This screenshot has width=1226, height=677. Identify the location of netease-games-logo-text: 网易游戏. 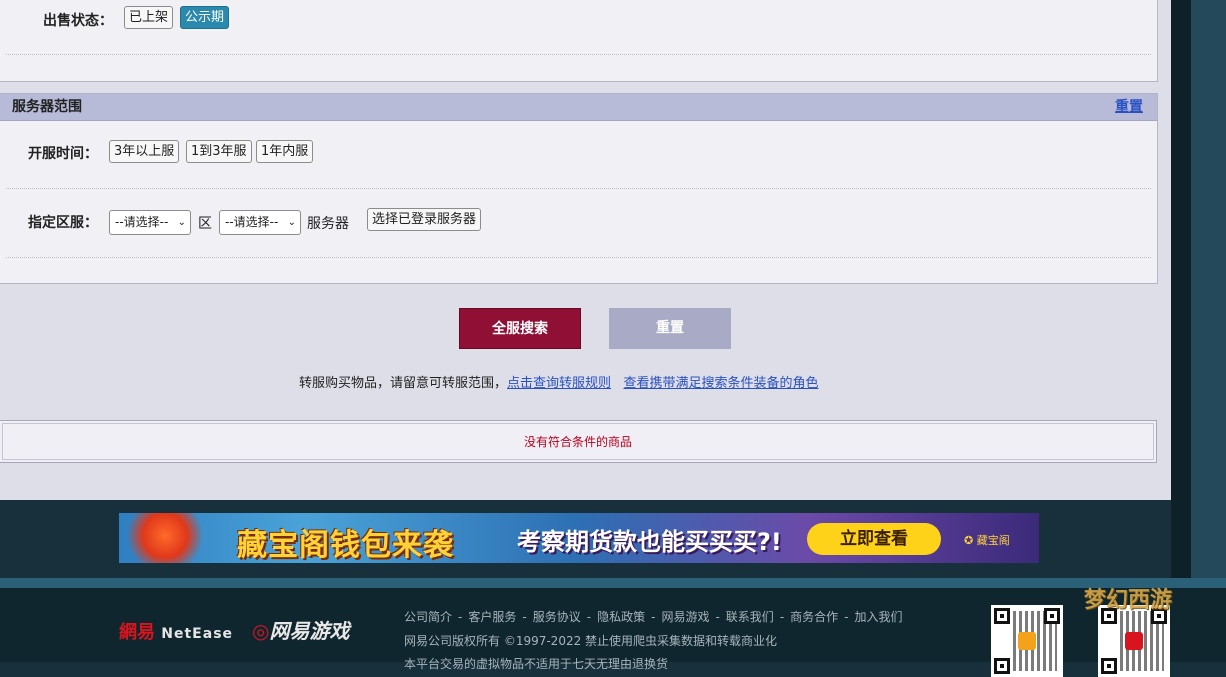
(309, 631).